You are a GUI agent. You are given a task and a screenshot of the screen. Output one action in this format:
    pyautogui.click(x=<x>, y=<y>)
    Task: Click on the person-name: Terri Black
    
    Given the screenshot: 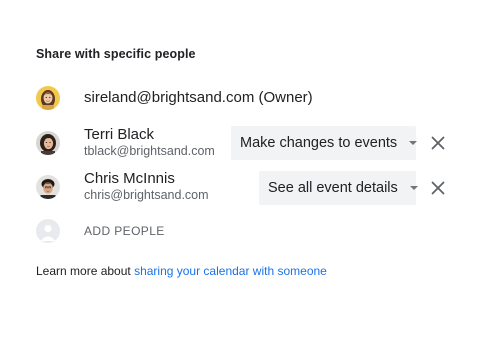 What is the action you would take?
    pyautogui.click(x=119, y=134)
    